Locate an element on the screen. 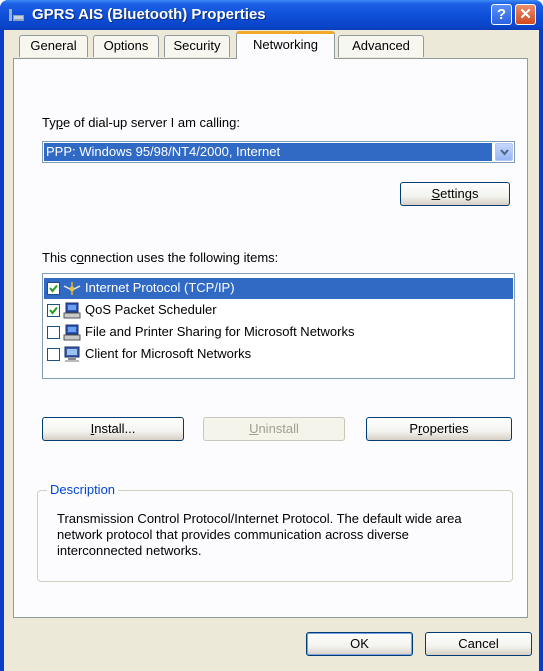 The height and width of the screenshot is (671, 543). description-title: Description is located at coordinates (83, 489).